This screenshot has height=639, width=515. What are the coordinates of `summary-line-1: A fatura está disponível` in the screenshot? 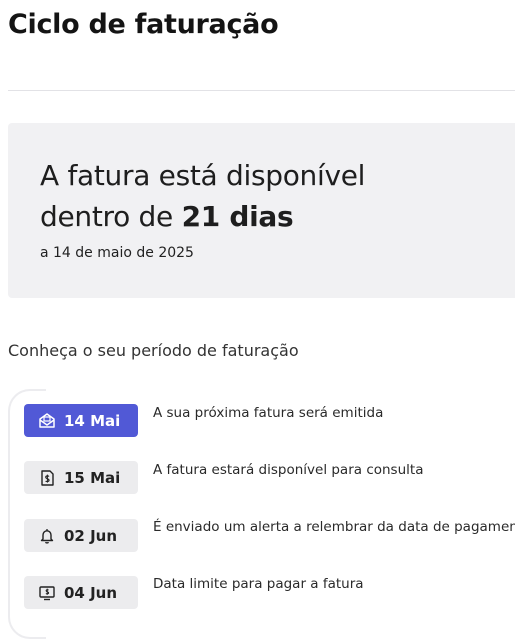 It's located at (203, 175).